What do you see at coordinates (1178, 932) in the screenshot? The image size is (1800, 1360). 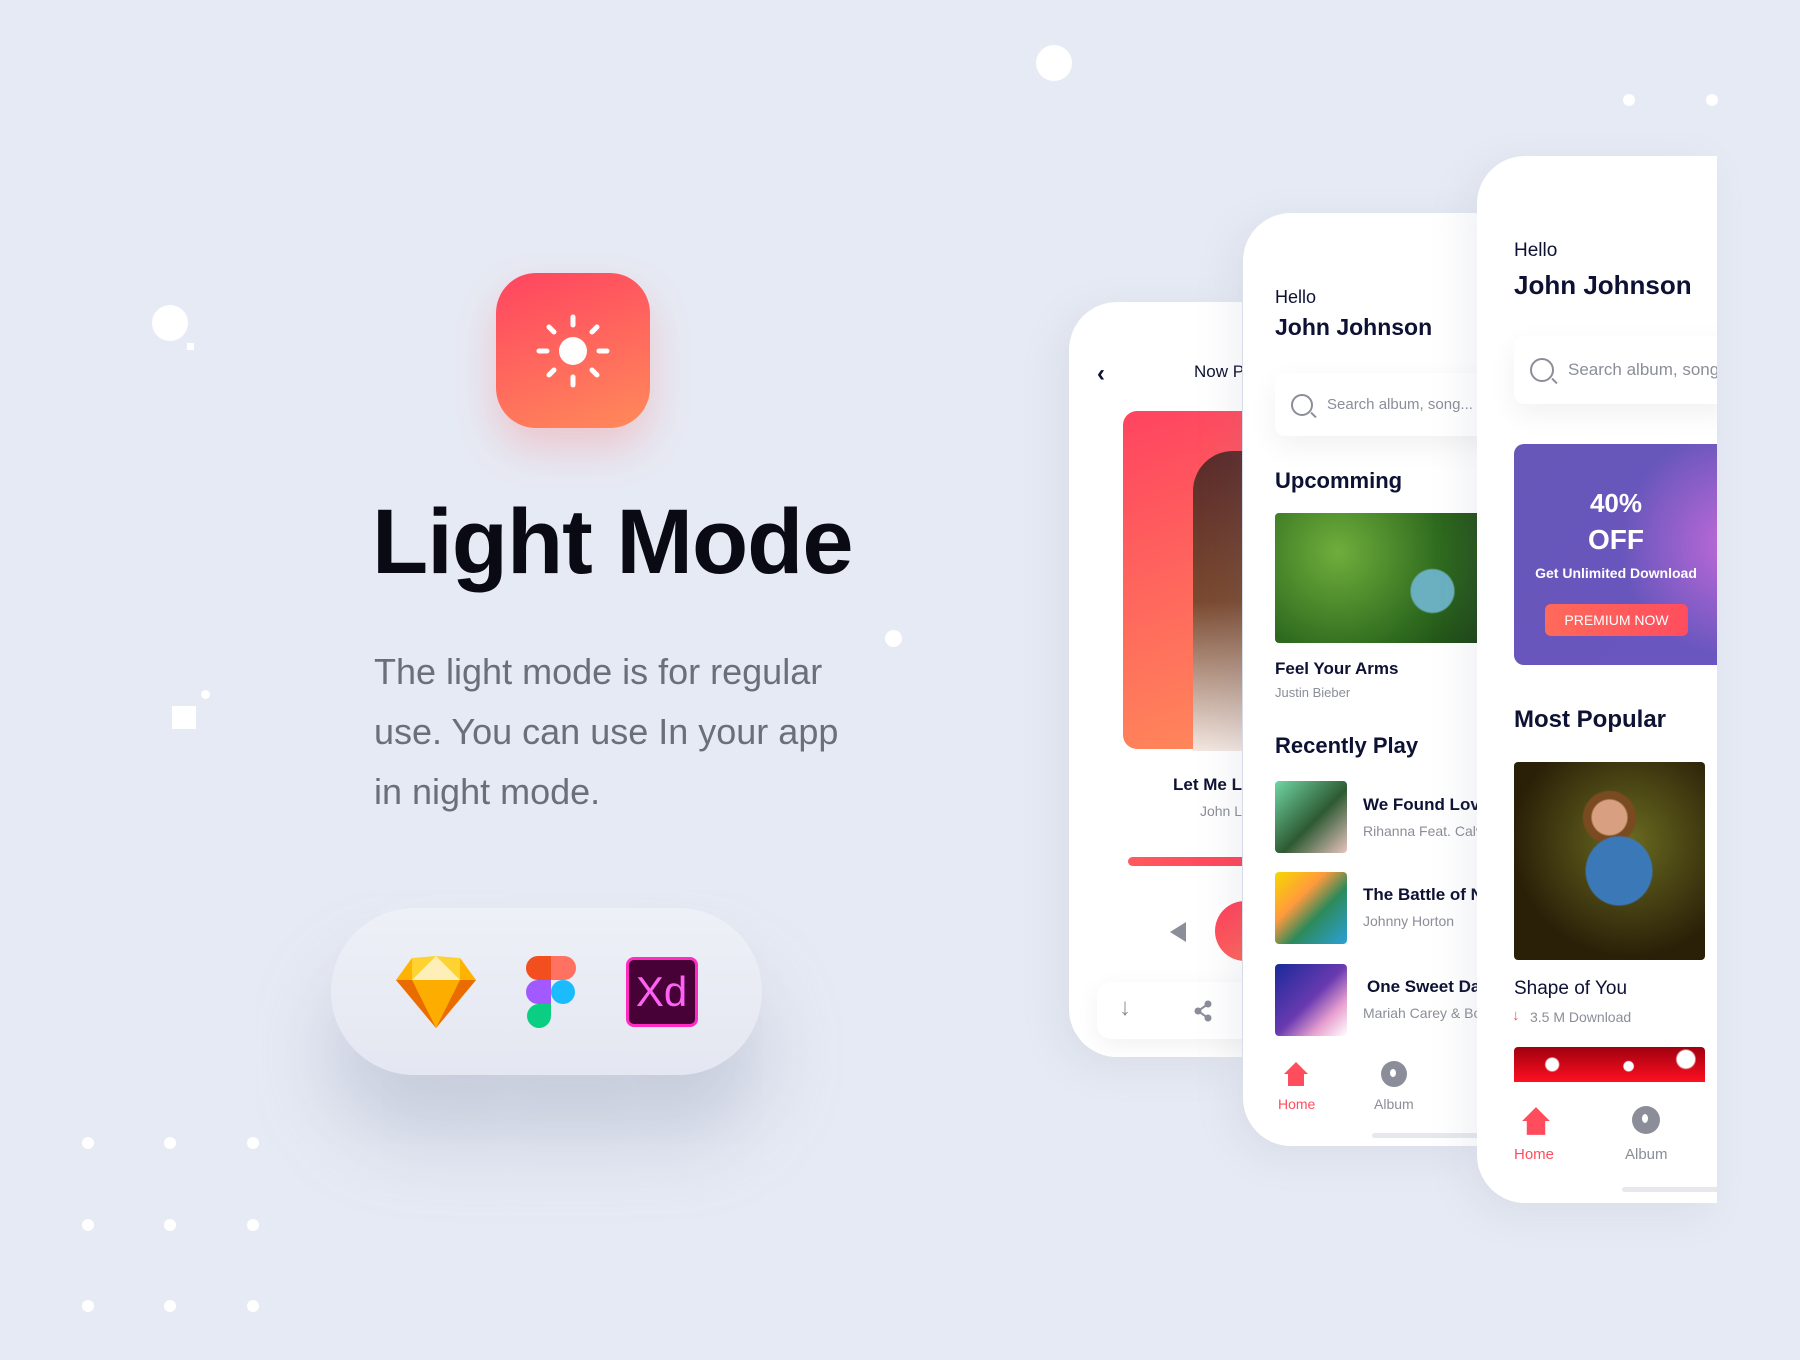 I see `previous-icon` at bounding box center [1178, 932].